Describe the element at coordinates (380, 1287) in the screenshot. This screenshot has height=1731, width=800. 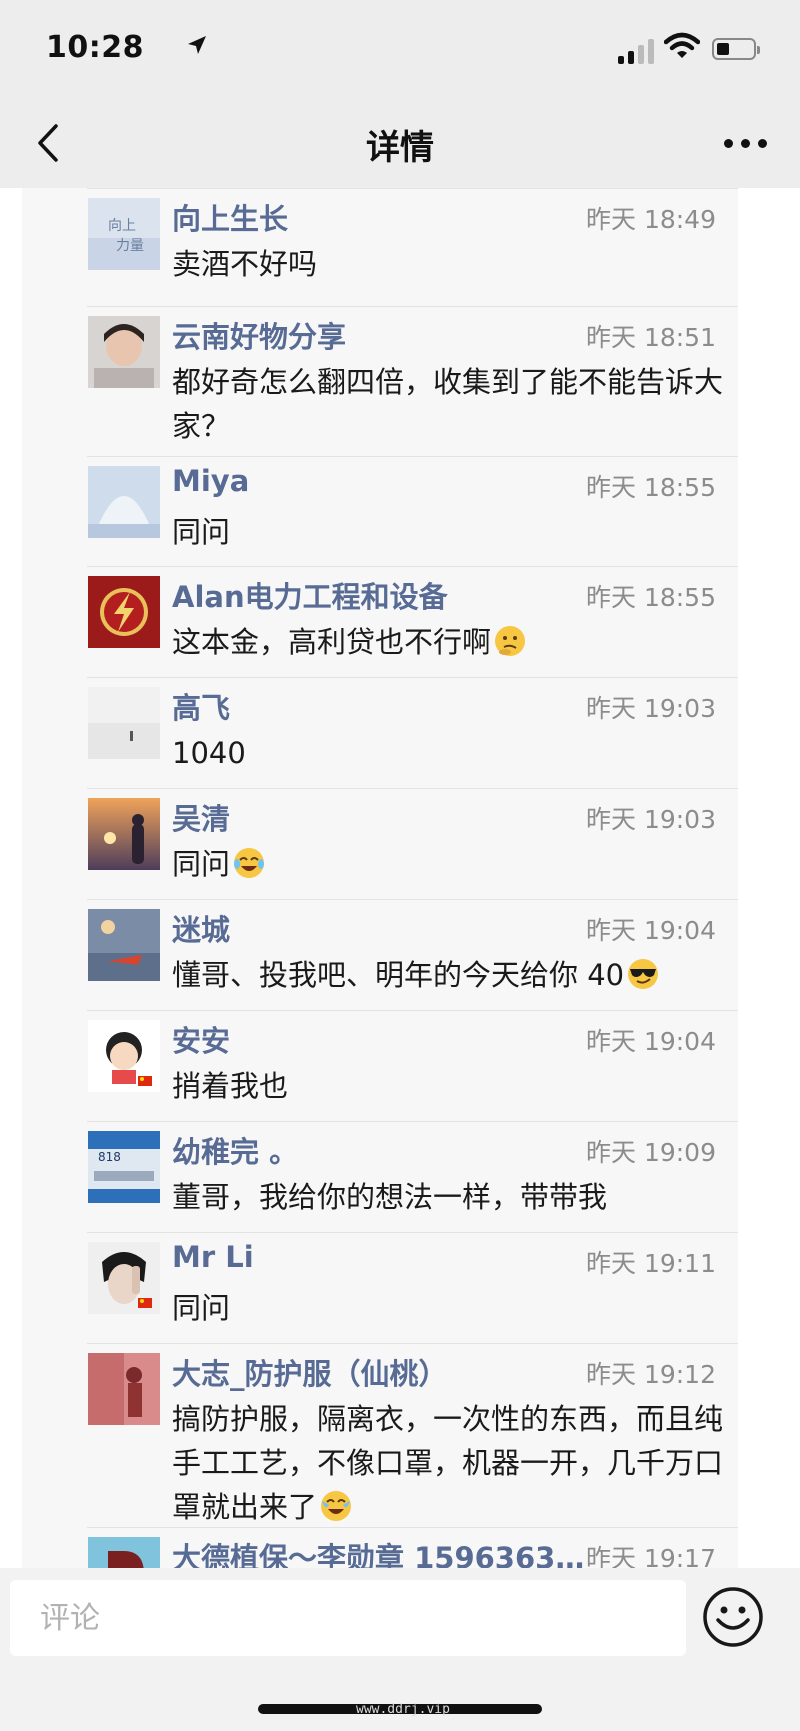
I see `comment-item: Mr Li 昨天 19:11 同问` at that location.